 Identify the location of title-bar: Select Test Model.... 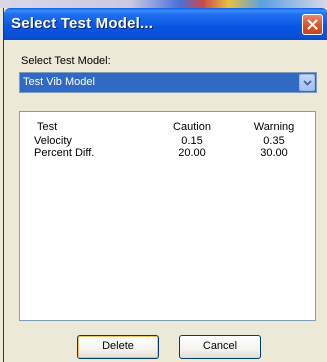
(165, 24).